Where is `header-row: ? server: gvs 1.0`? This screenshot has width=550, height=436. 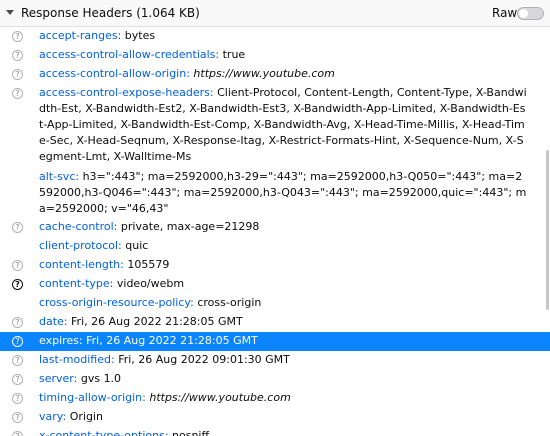 header-row: ? server: gvs 1.0 is located at coordinates (275, 379).